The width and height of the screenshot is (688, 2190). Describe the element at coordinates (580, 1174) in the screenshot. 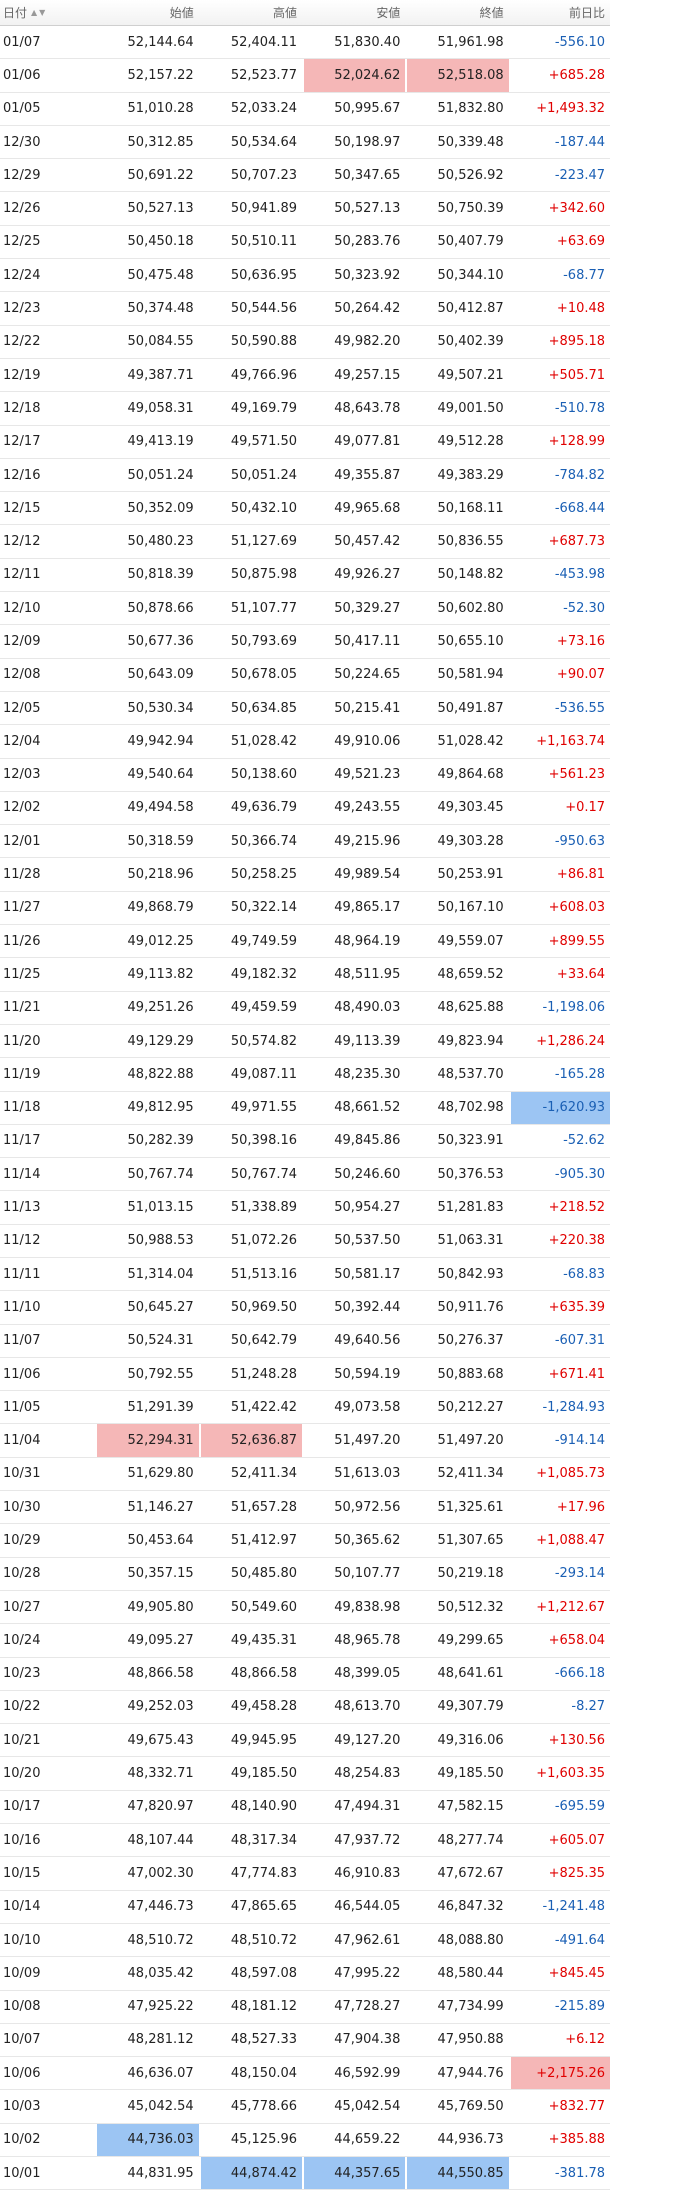

I see `change-cell: -905.30` at that location.